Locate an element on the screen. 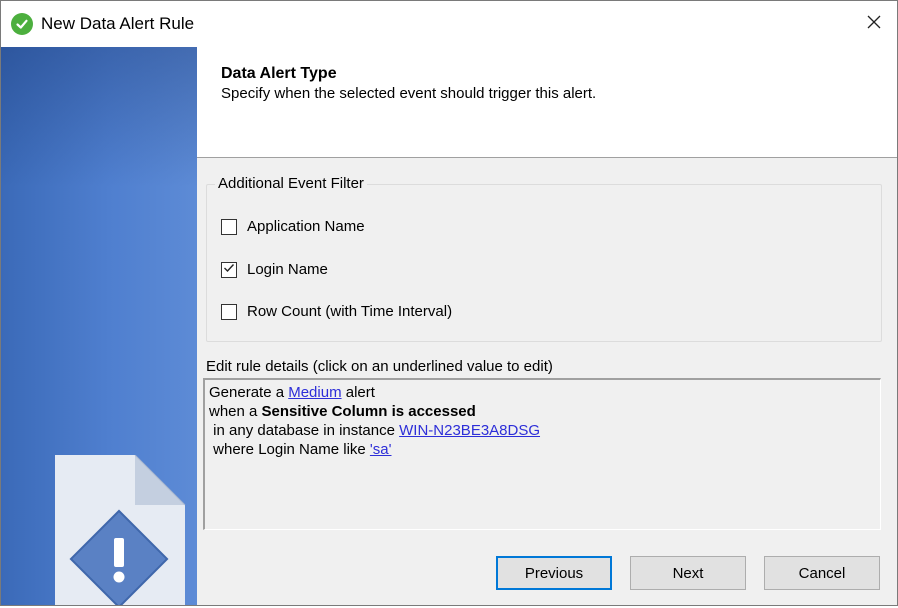  close-icon is located at coordinates (874, 24).